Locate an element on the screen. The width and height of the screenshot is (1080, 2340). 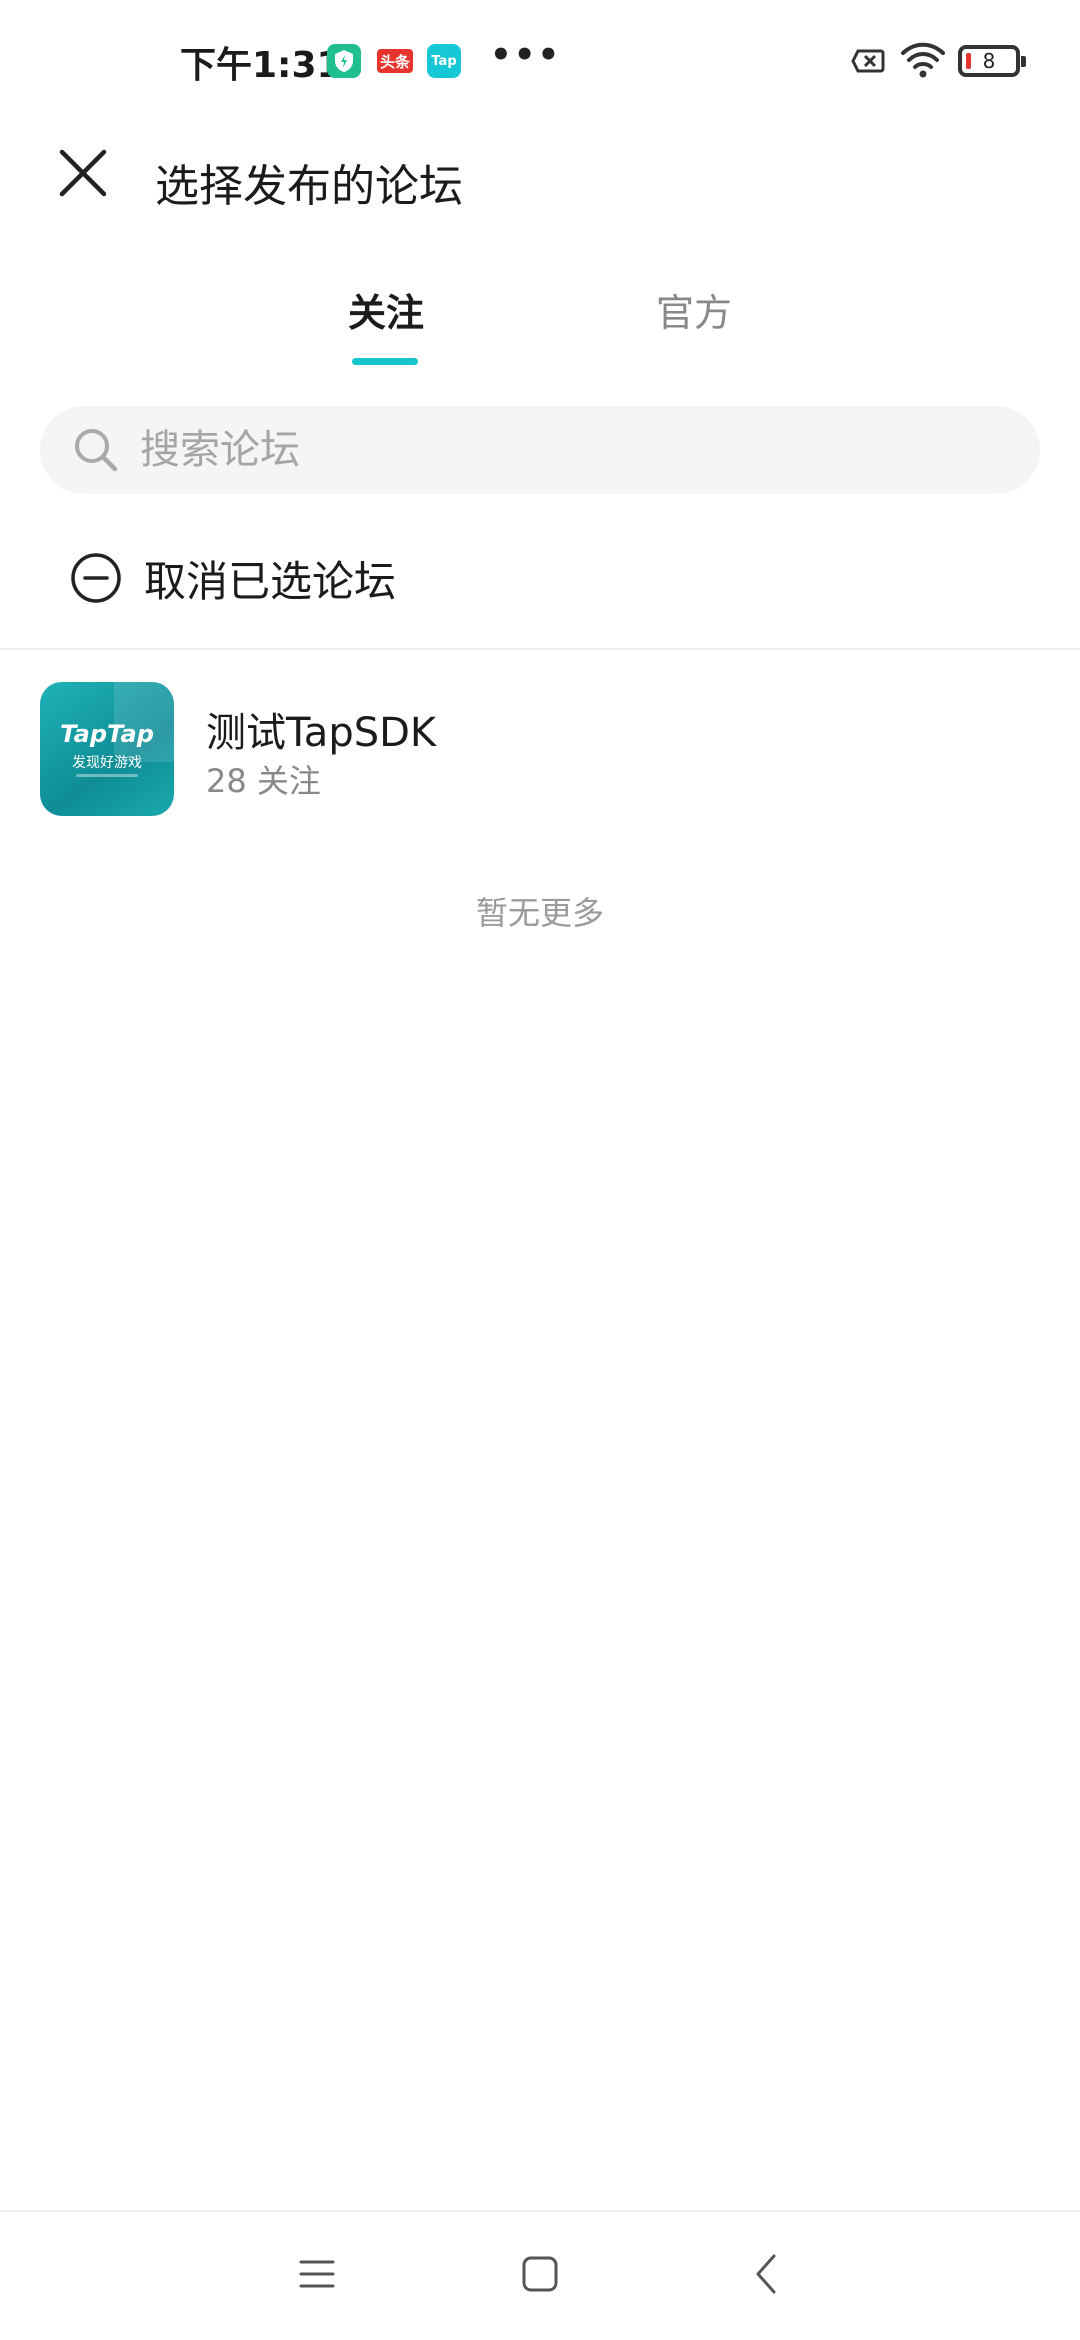
avatar-brand-text: TapTap is located at coordinates (107, 734).